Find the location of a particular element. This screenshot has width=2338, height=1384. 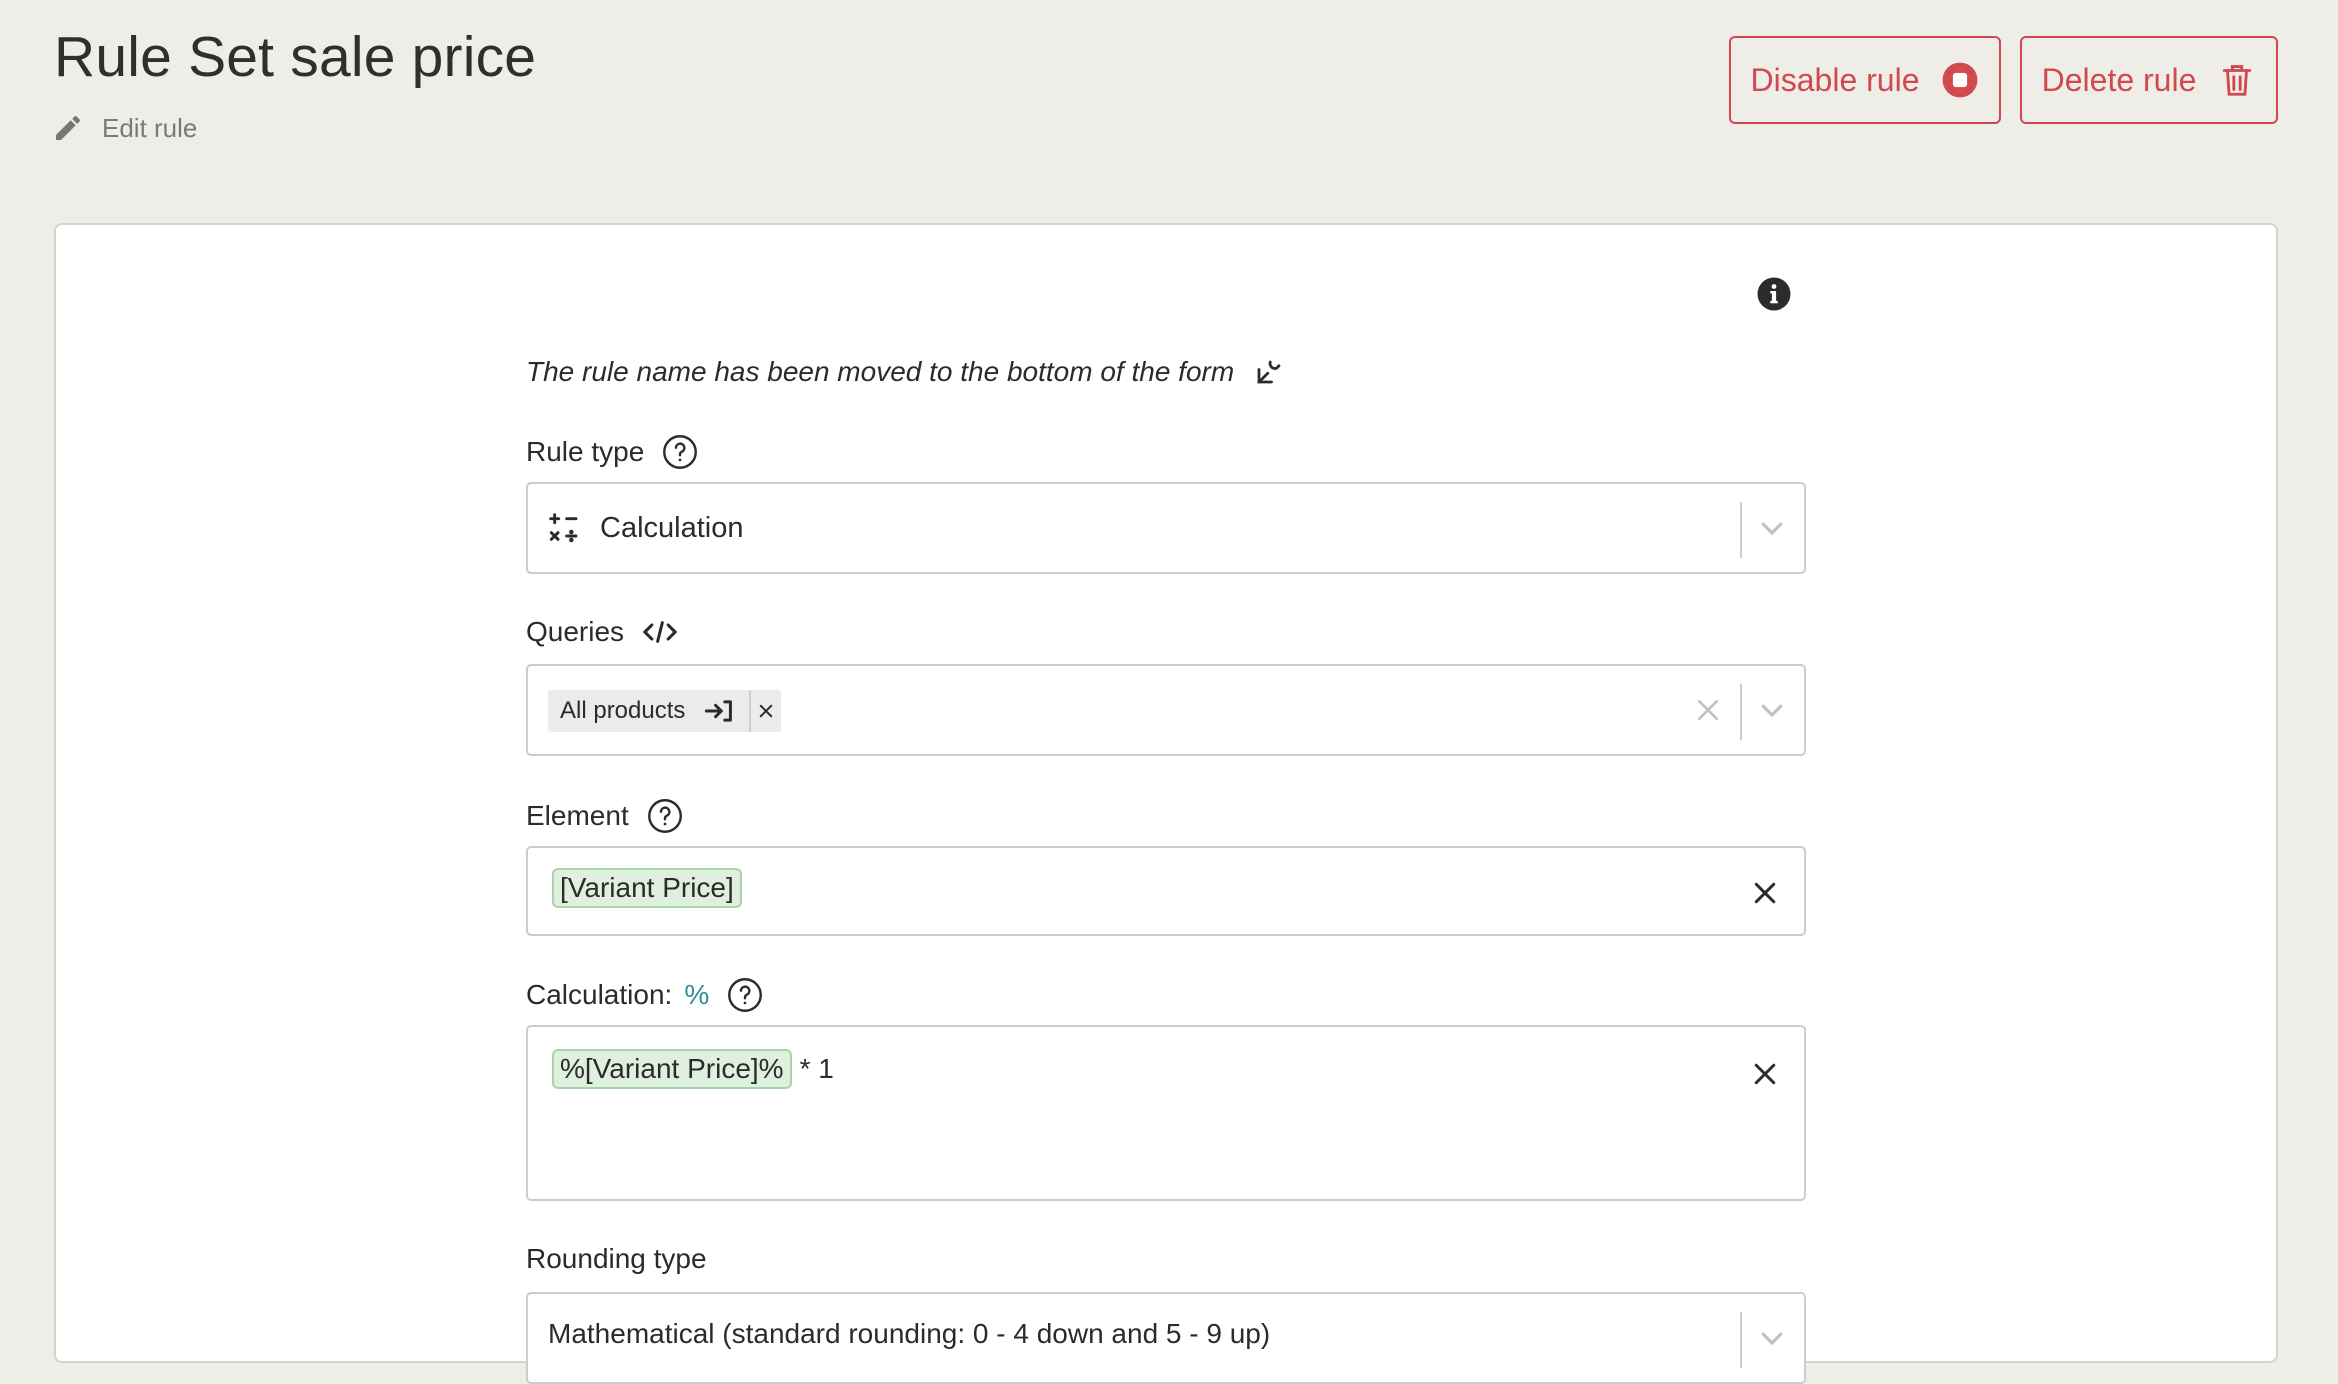

element-label-text: Element is located at coordinates (577, 815).